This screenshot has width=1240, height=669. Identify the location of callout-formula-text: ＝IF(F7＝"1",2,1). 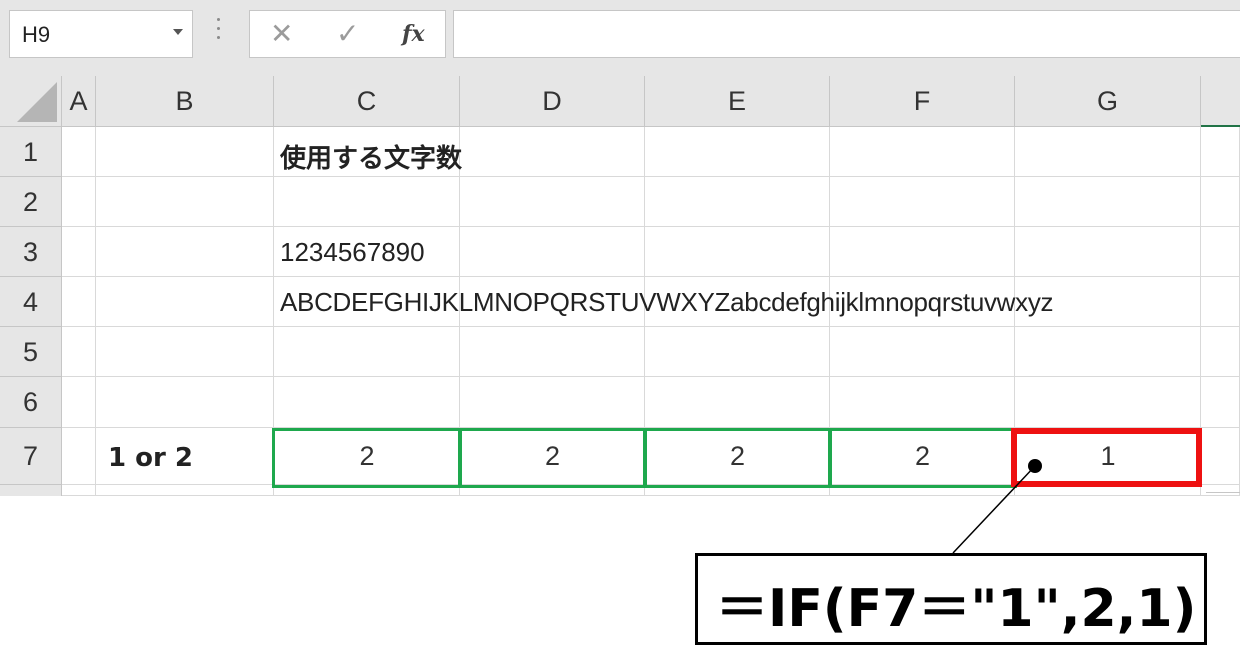
(956, 609).